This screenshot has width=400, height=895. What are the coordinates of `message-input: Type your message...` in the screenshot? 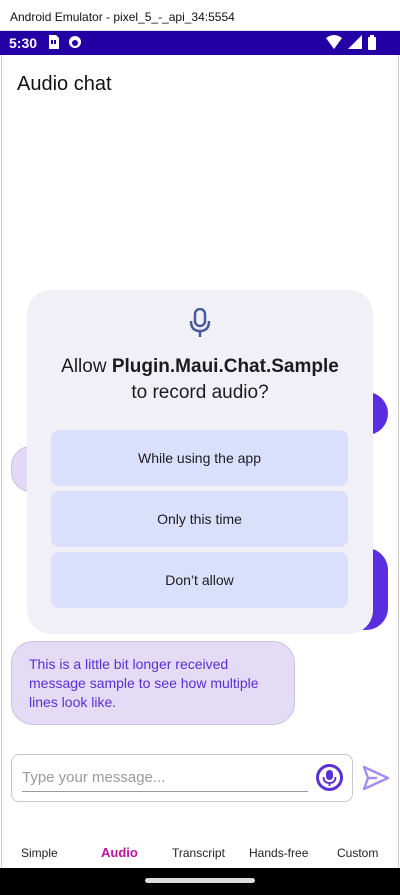 It's located at (93, 777).